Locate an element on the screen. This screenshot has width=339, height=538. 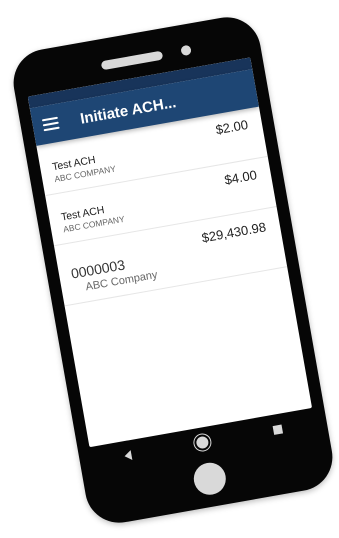
front-camera is located at coordinates (186, 50).